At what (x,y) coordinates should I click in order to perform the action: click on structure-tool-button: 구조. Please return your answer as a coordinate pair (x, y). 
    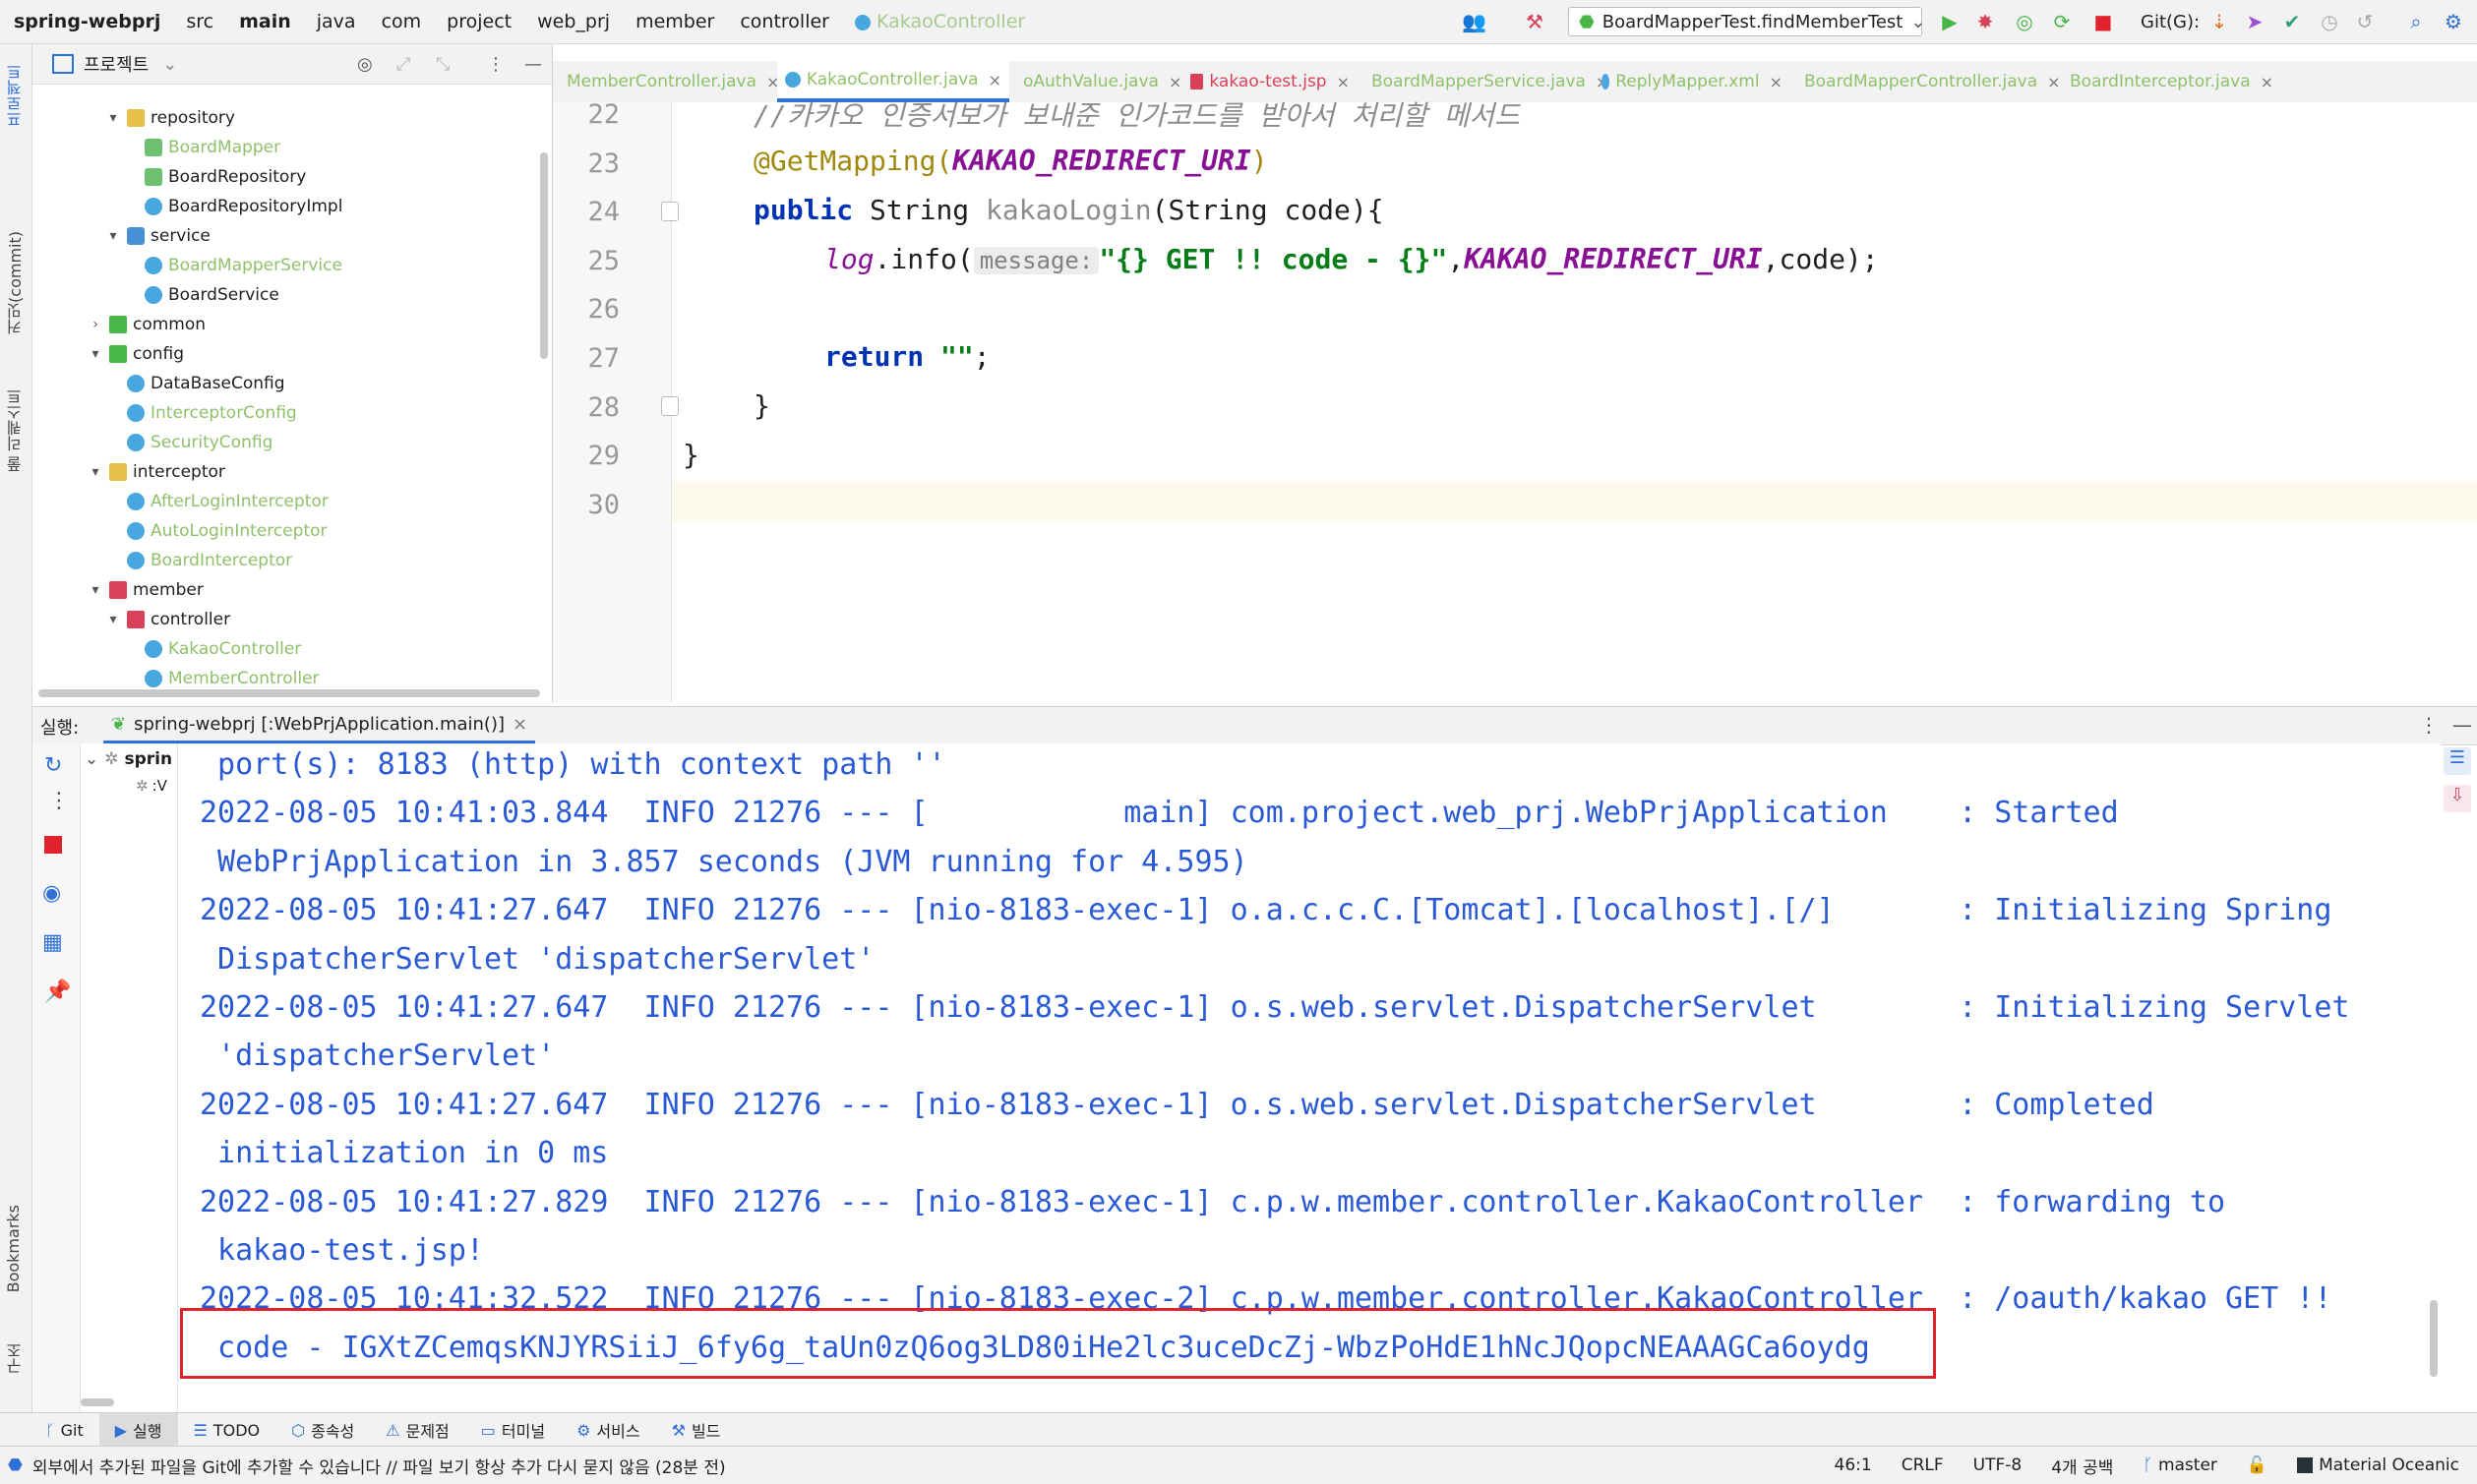
    Looking at the image, I should click on (16, 1358).